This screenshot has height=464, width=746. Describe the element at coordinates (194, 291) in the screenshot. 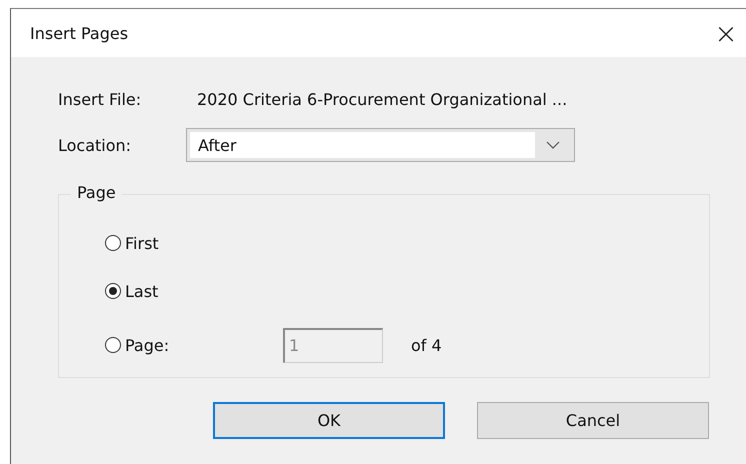

I see `radio-option: Last` at that location.